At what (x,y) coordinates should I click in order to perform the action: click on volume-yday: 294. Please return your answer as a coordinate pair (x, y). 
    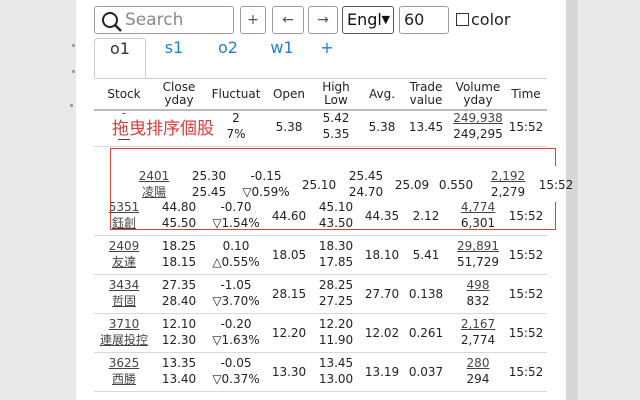
    Looking at the image, I should click on (478, 379).